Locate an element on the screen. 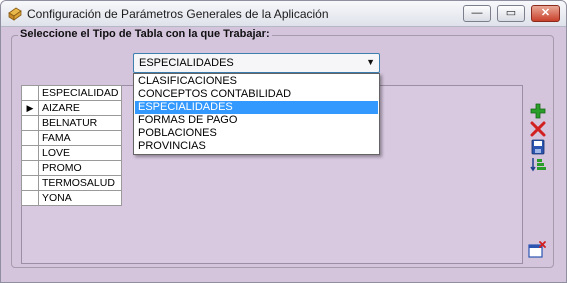  table-row: LOVE is located at coordinates (72, 153).